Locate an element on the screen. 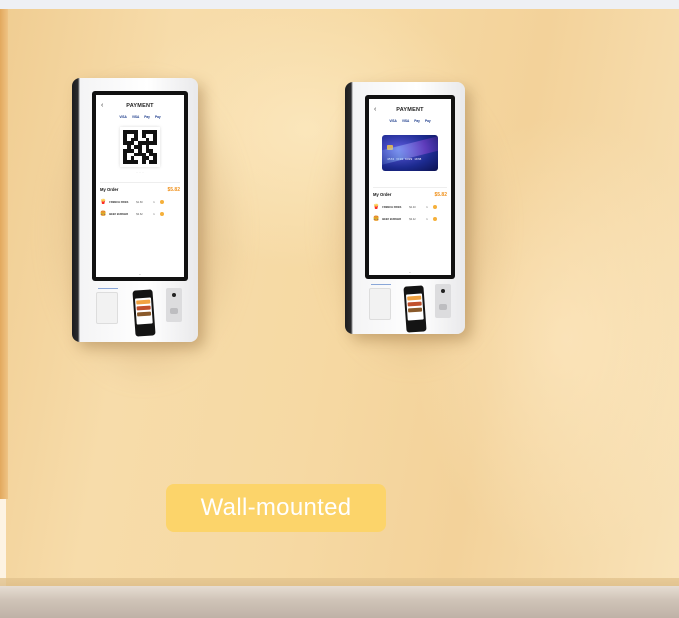 The height and width of the screenshot is (618, 679). qr-caption: · · · · · · is located at coordinates (140, 172).